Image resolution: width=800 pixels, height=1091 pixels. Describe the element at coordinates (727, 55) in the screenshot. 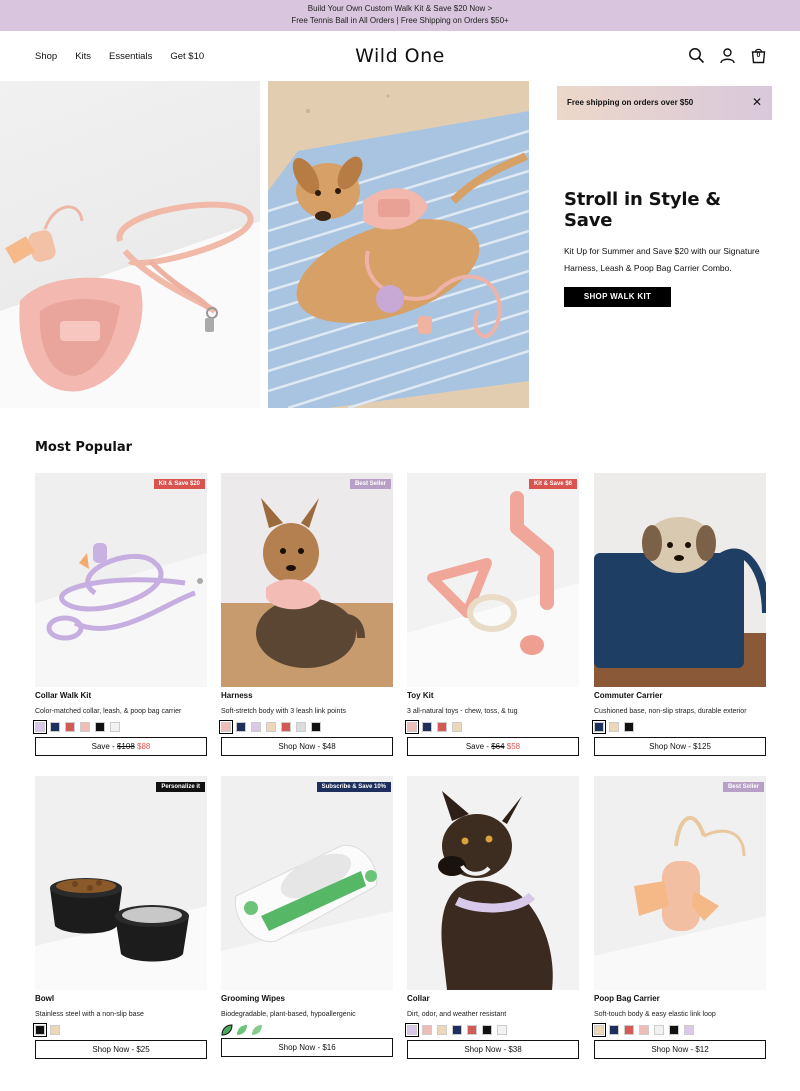

I see `account-icon` at that location.